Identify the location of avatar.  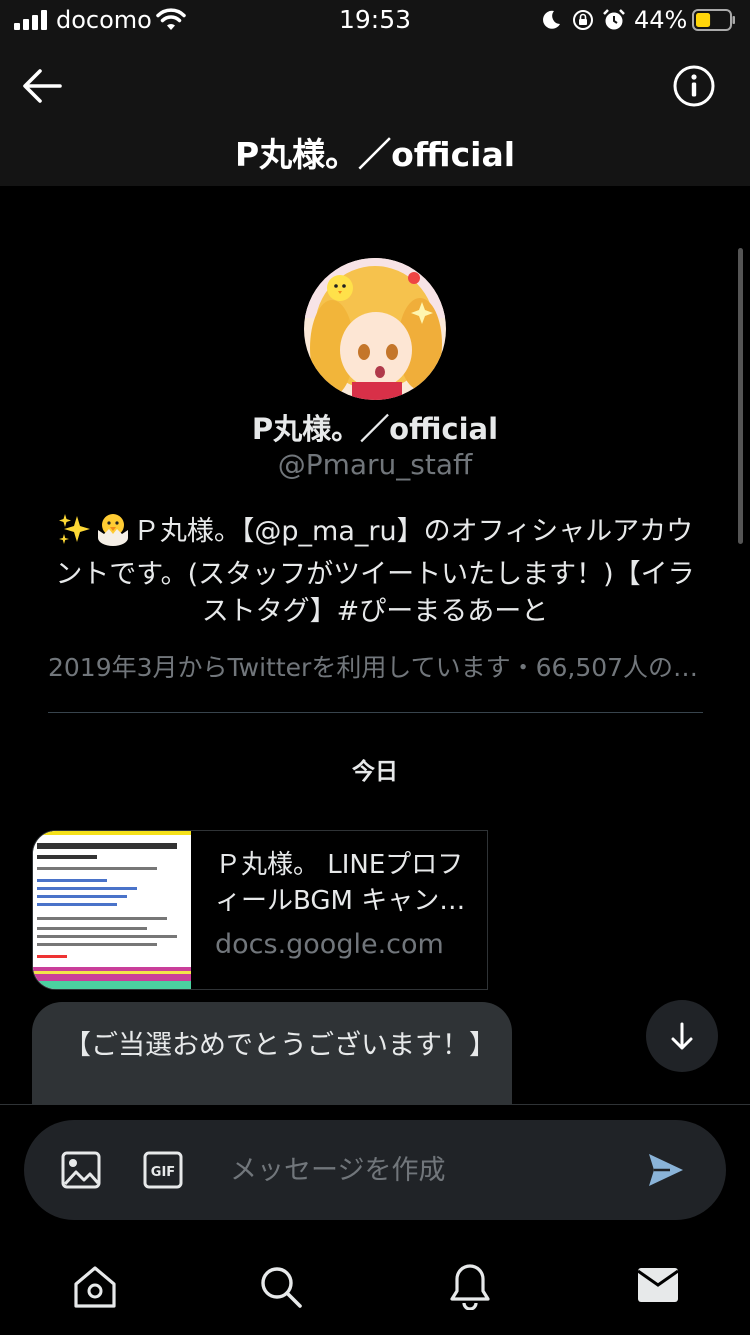
(375, 329).